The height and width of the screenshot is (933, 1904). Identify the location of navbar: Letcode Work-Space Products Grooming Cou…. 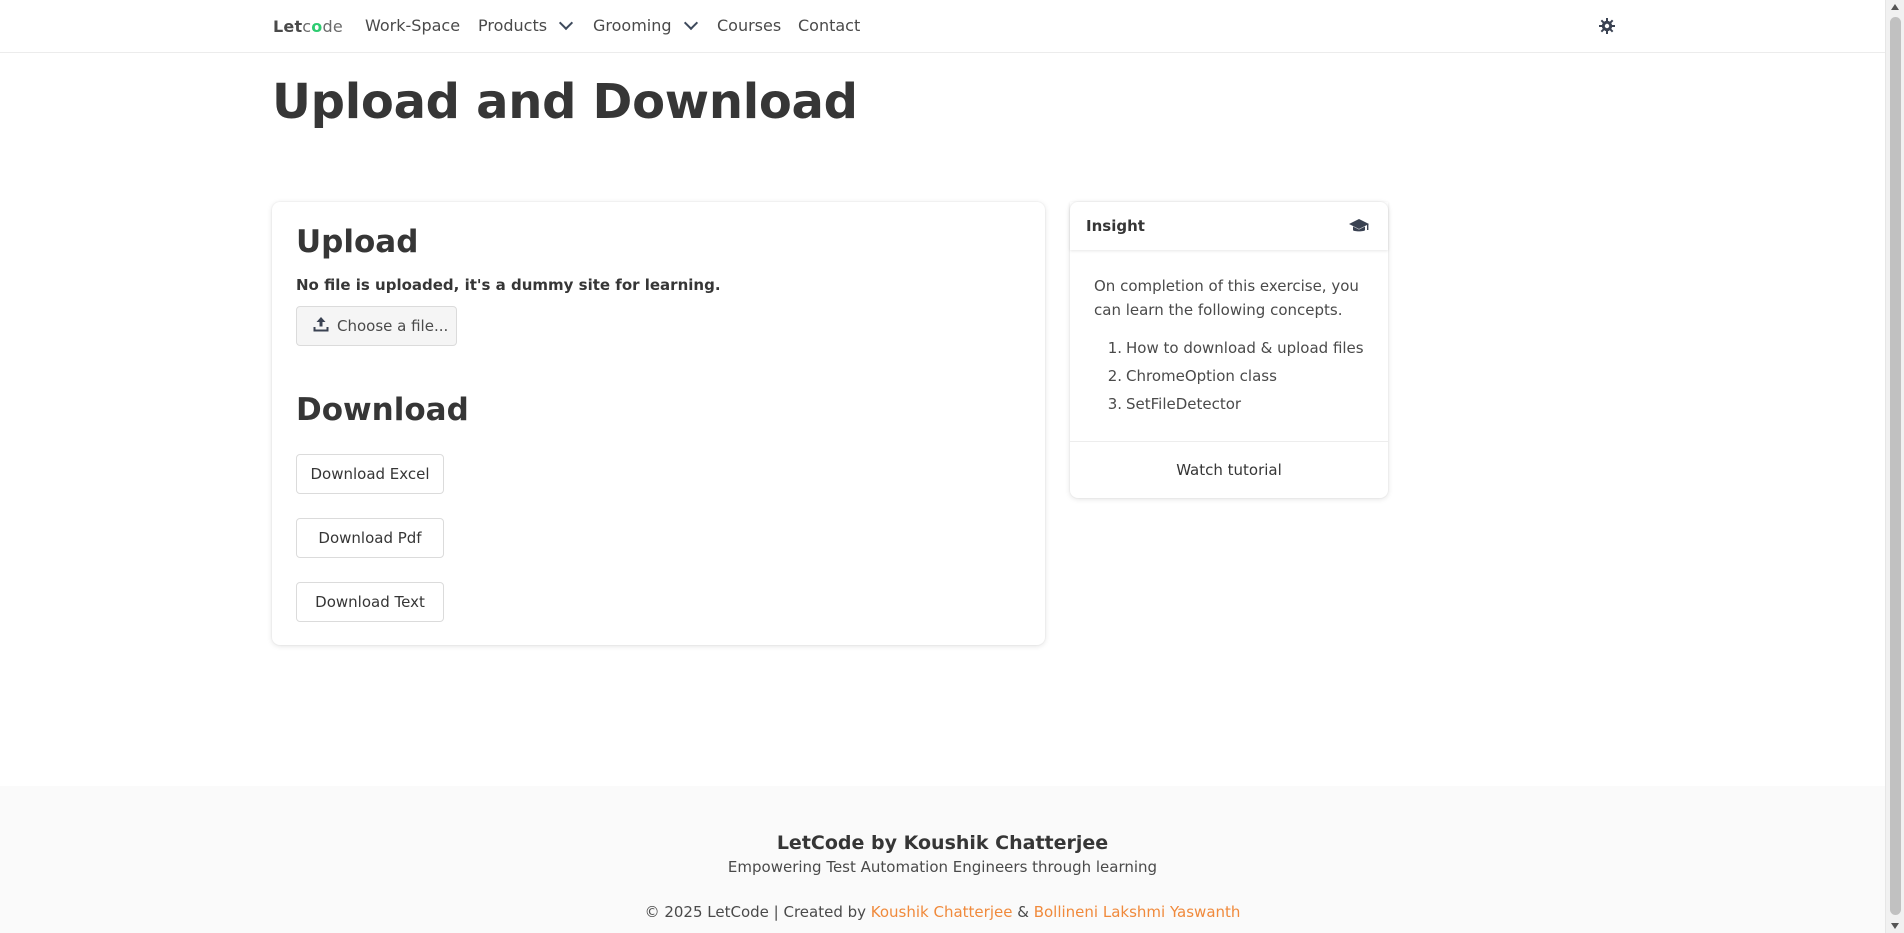
(942, 26).